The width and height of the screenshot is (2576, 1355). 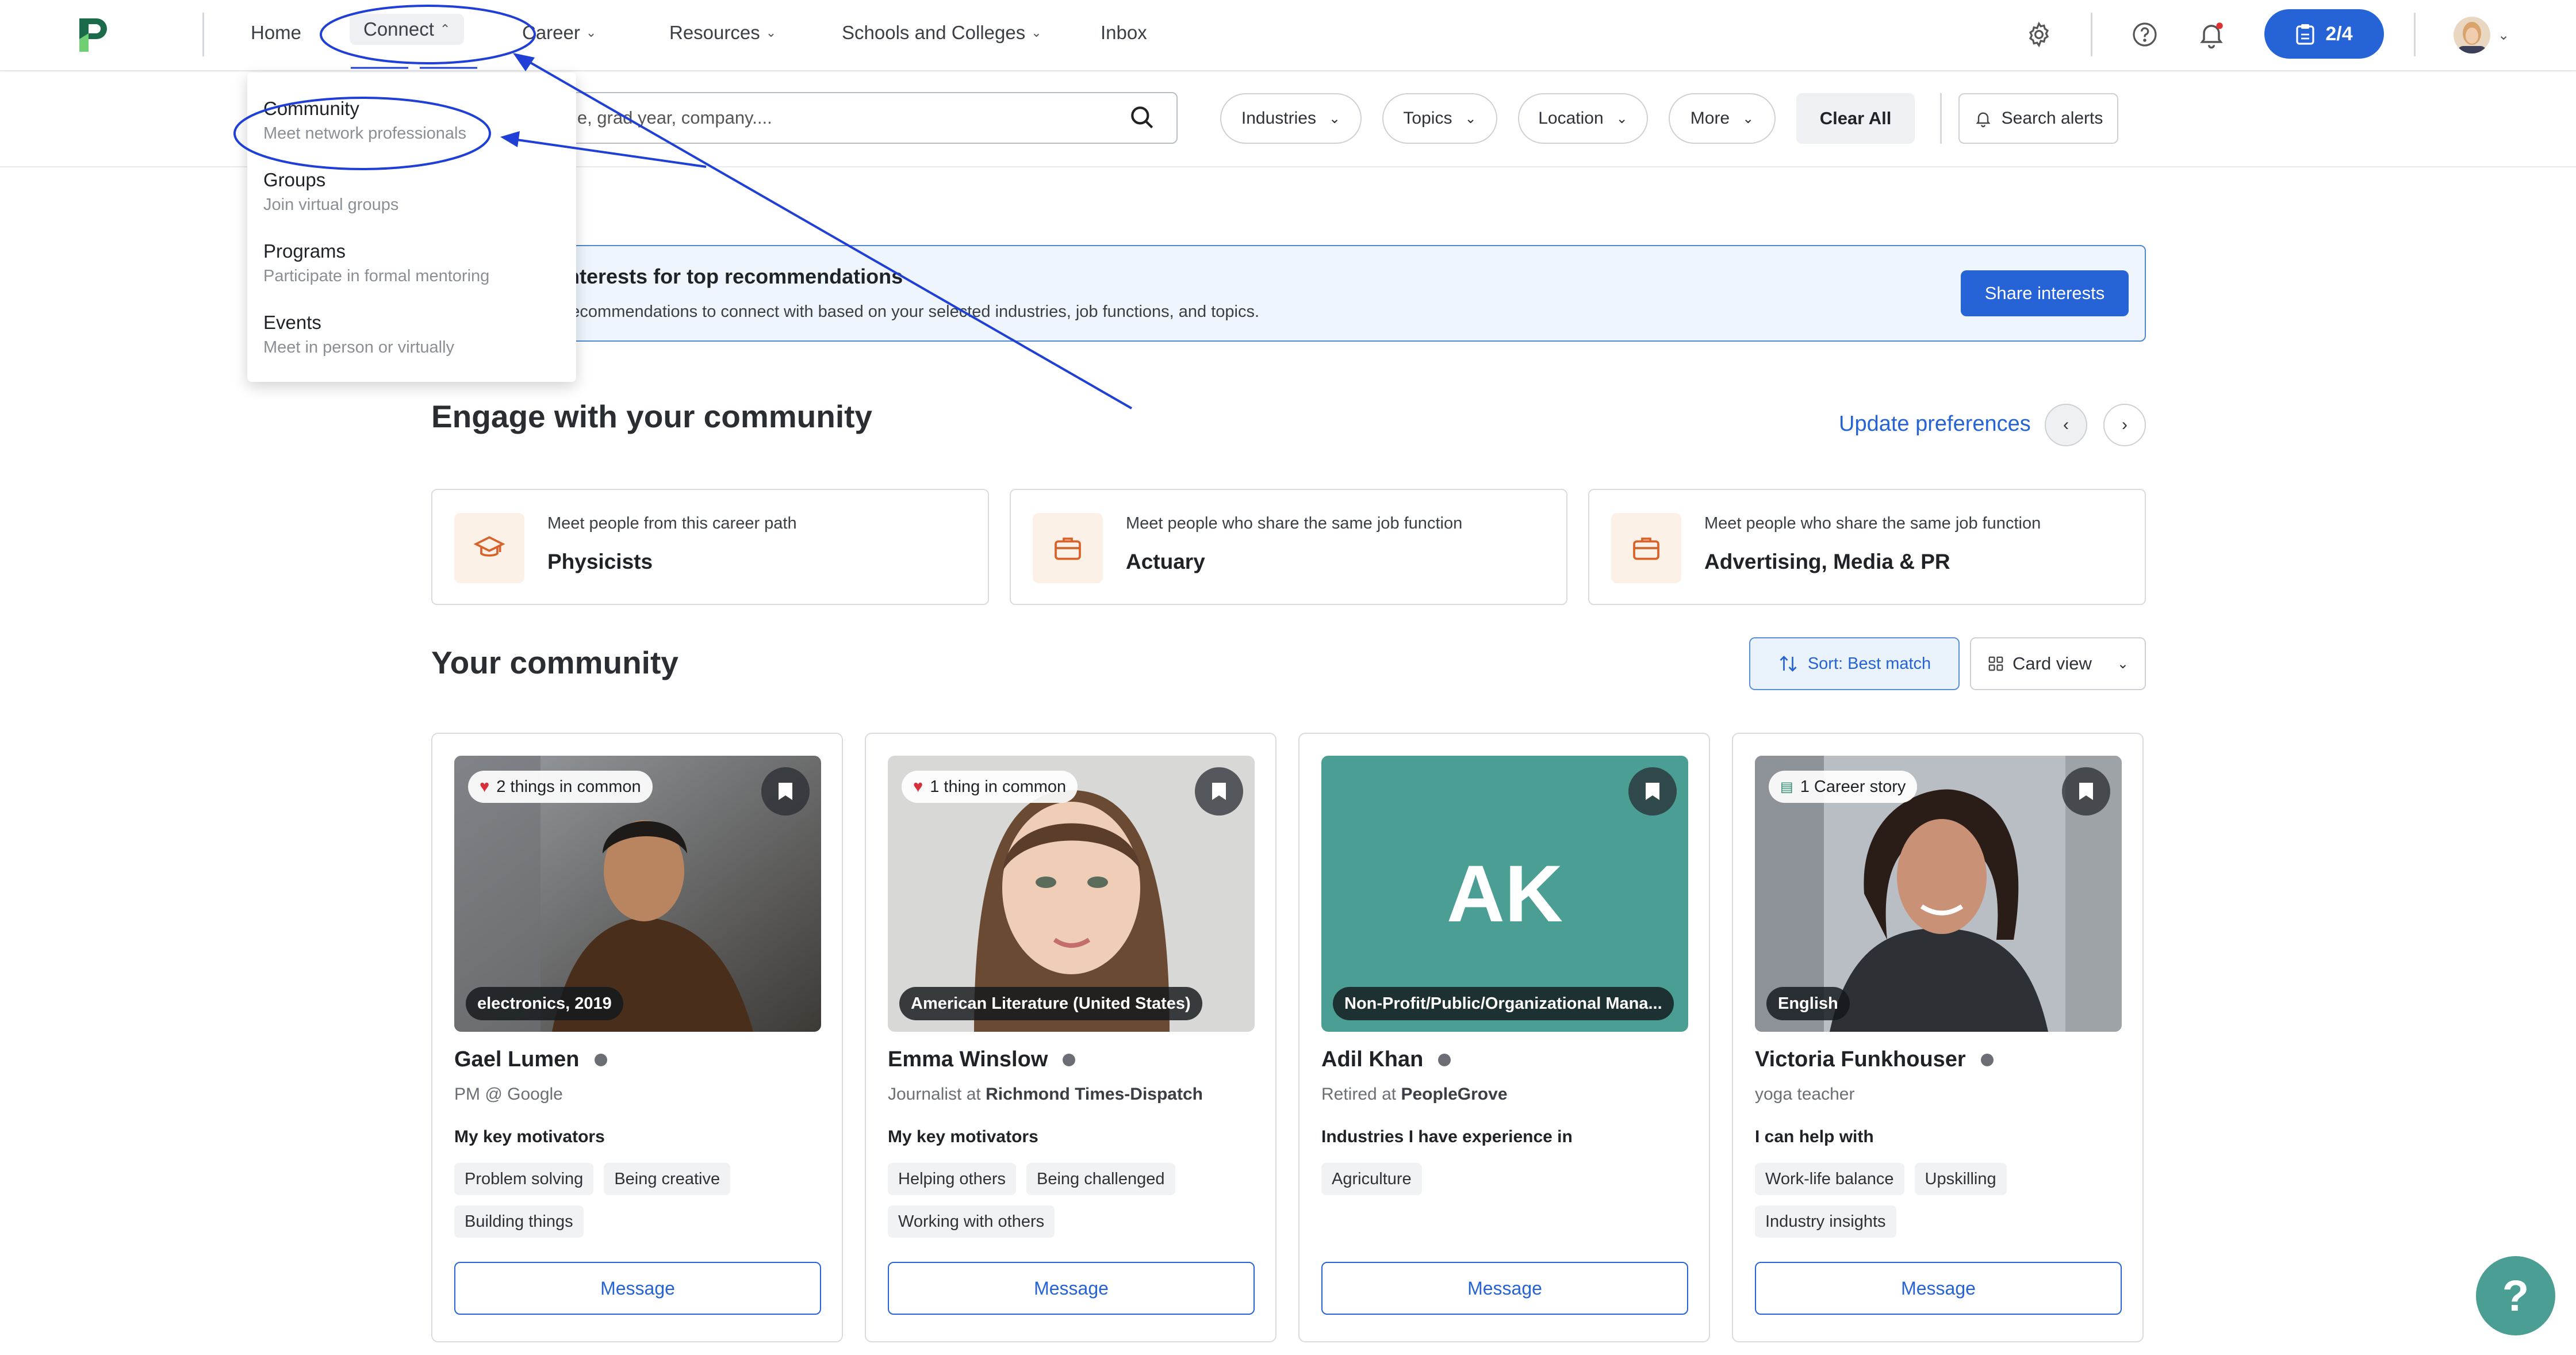 I want to click on view-mode-label: Card view, so click(x=2052, y=663).